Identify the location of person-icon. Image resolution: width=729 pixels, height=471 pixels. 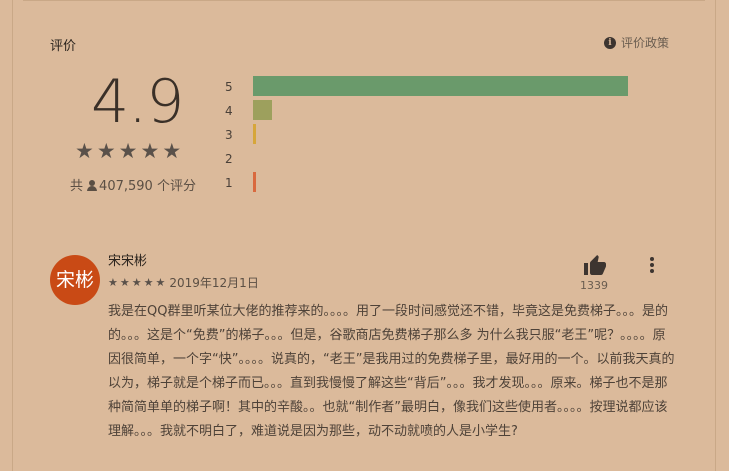
(92, 185).